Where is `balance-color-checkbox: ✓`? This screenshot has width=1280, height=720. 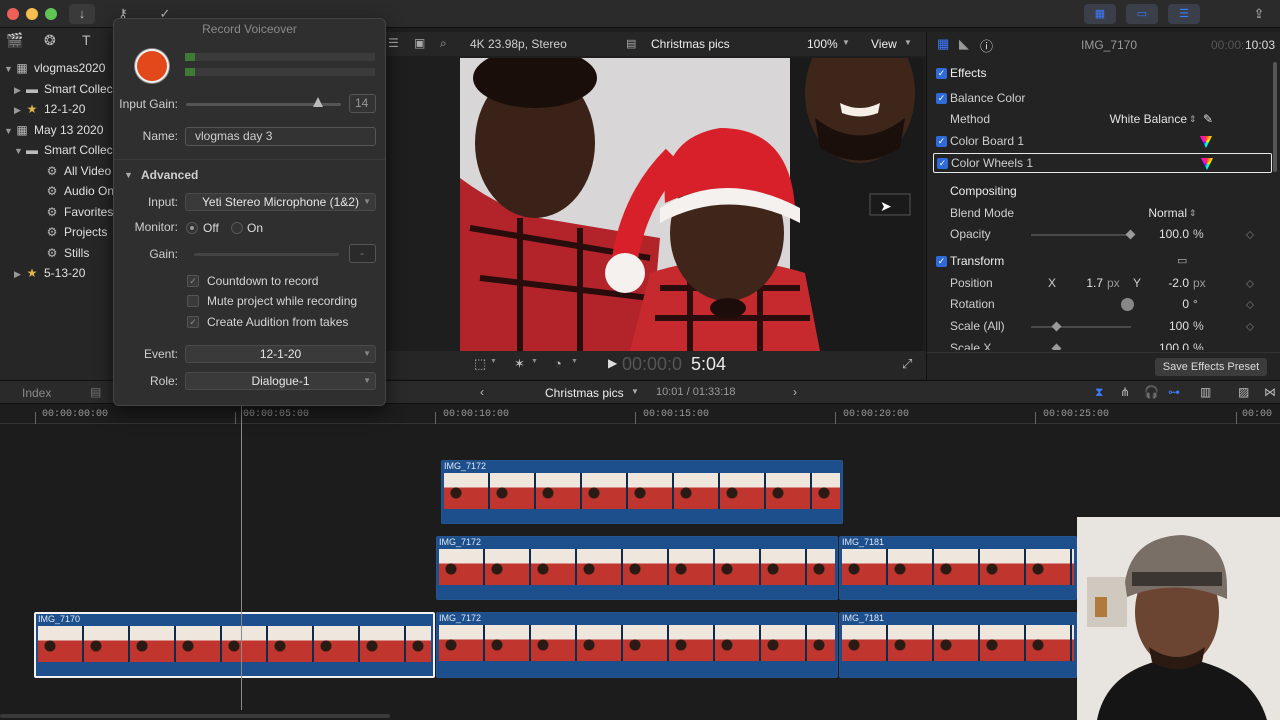
balance-color-checkbox: ✓ is located at coordinates (941, 98).